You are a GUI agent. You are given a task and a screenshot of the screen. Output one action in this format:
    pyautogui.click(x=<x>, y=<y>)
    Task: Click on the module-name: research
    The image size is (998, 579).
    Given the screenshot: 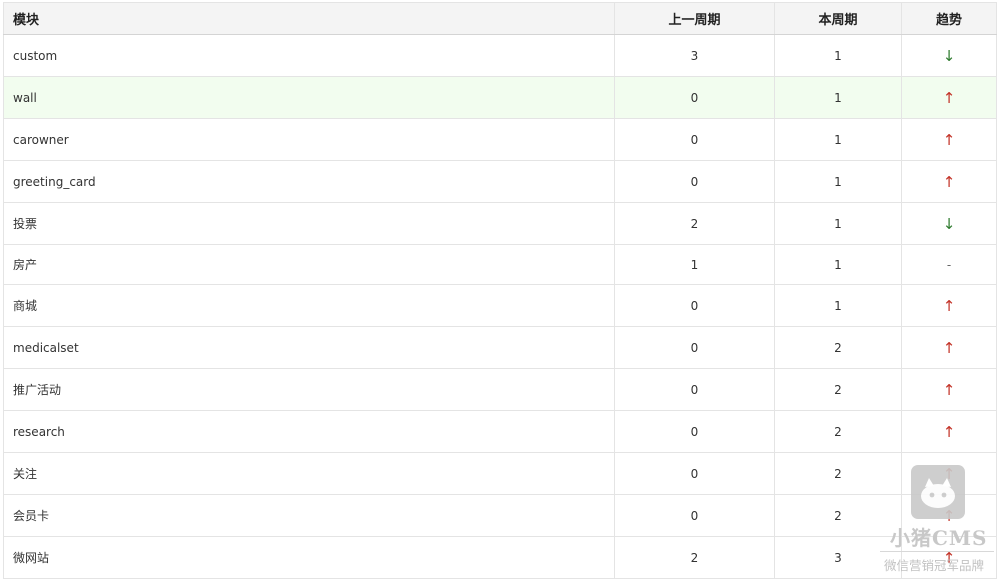 What is the action you would take?
    pyautogui.click(x=309, y=431)
    